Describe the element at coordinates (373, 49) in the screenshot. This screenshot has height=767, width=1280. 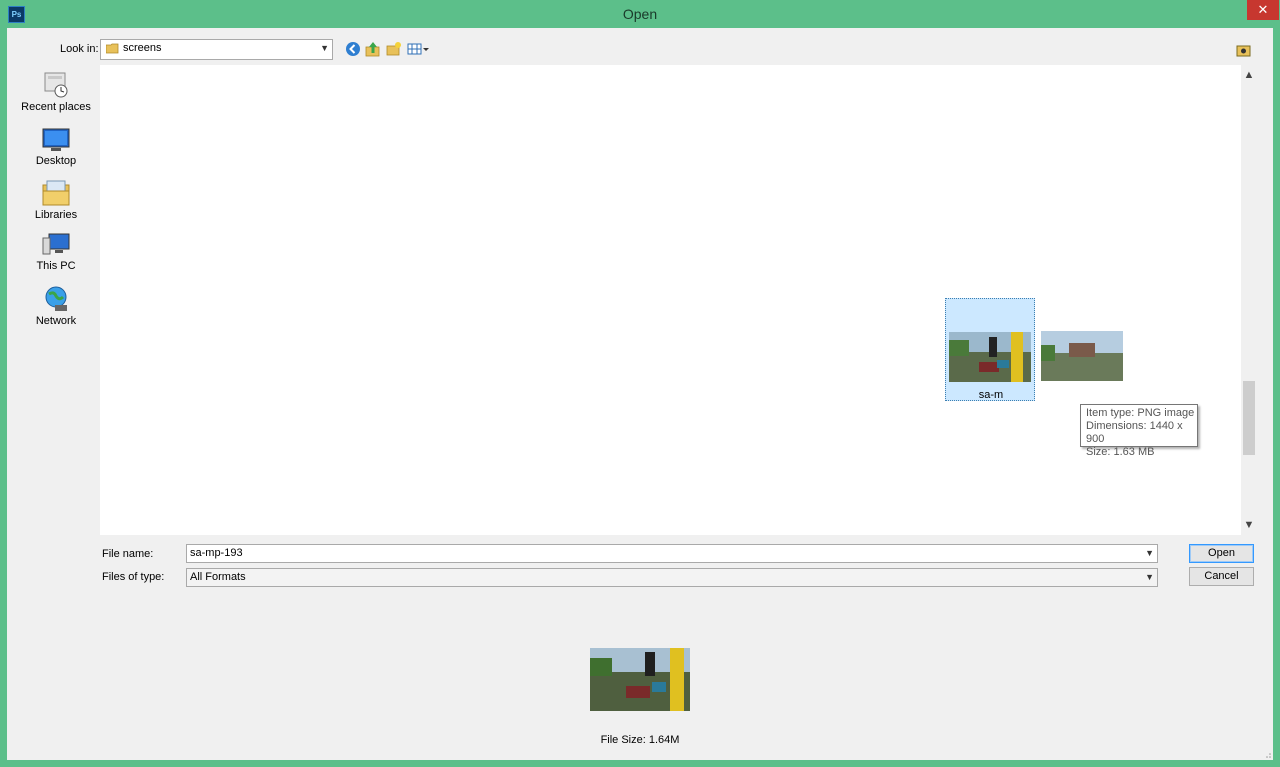
I see `up-folder-icon` at that location.